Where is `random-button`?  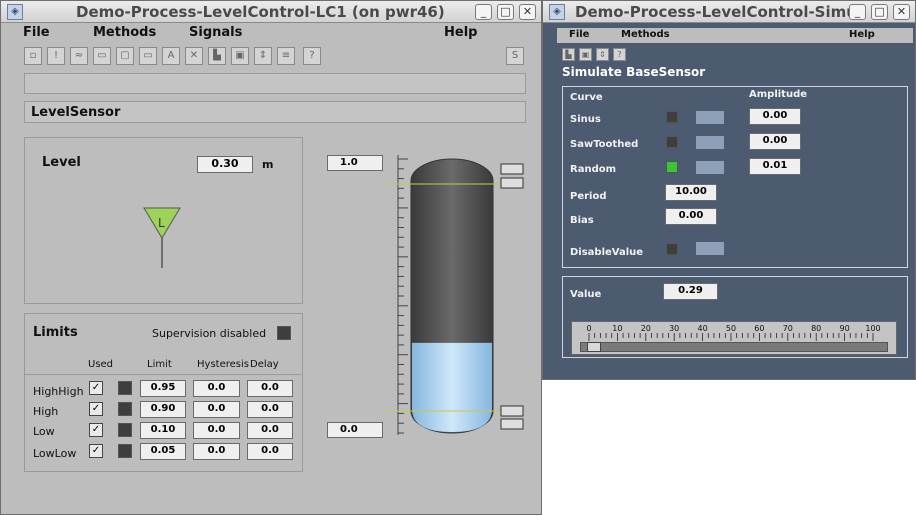
random-button is located at coordinates (710, 167).